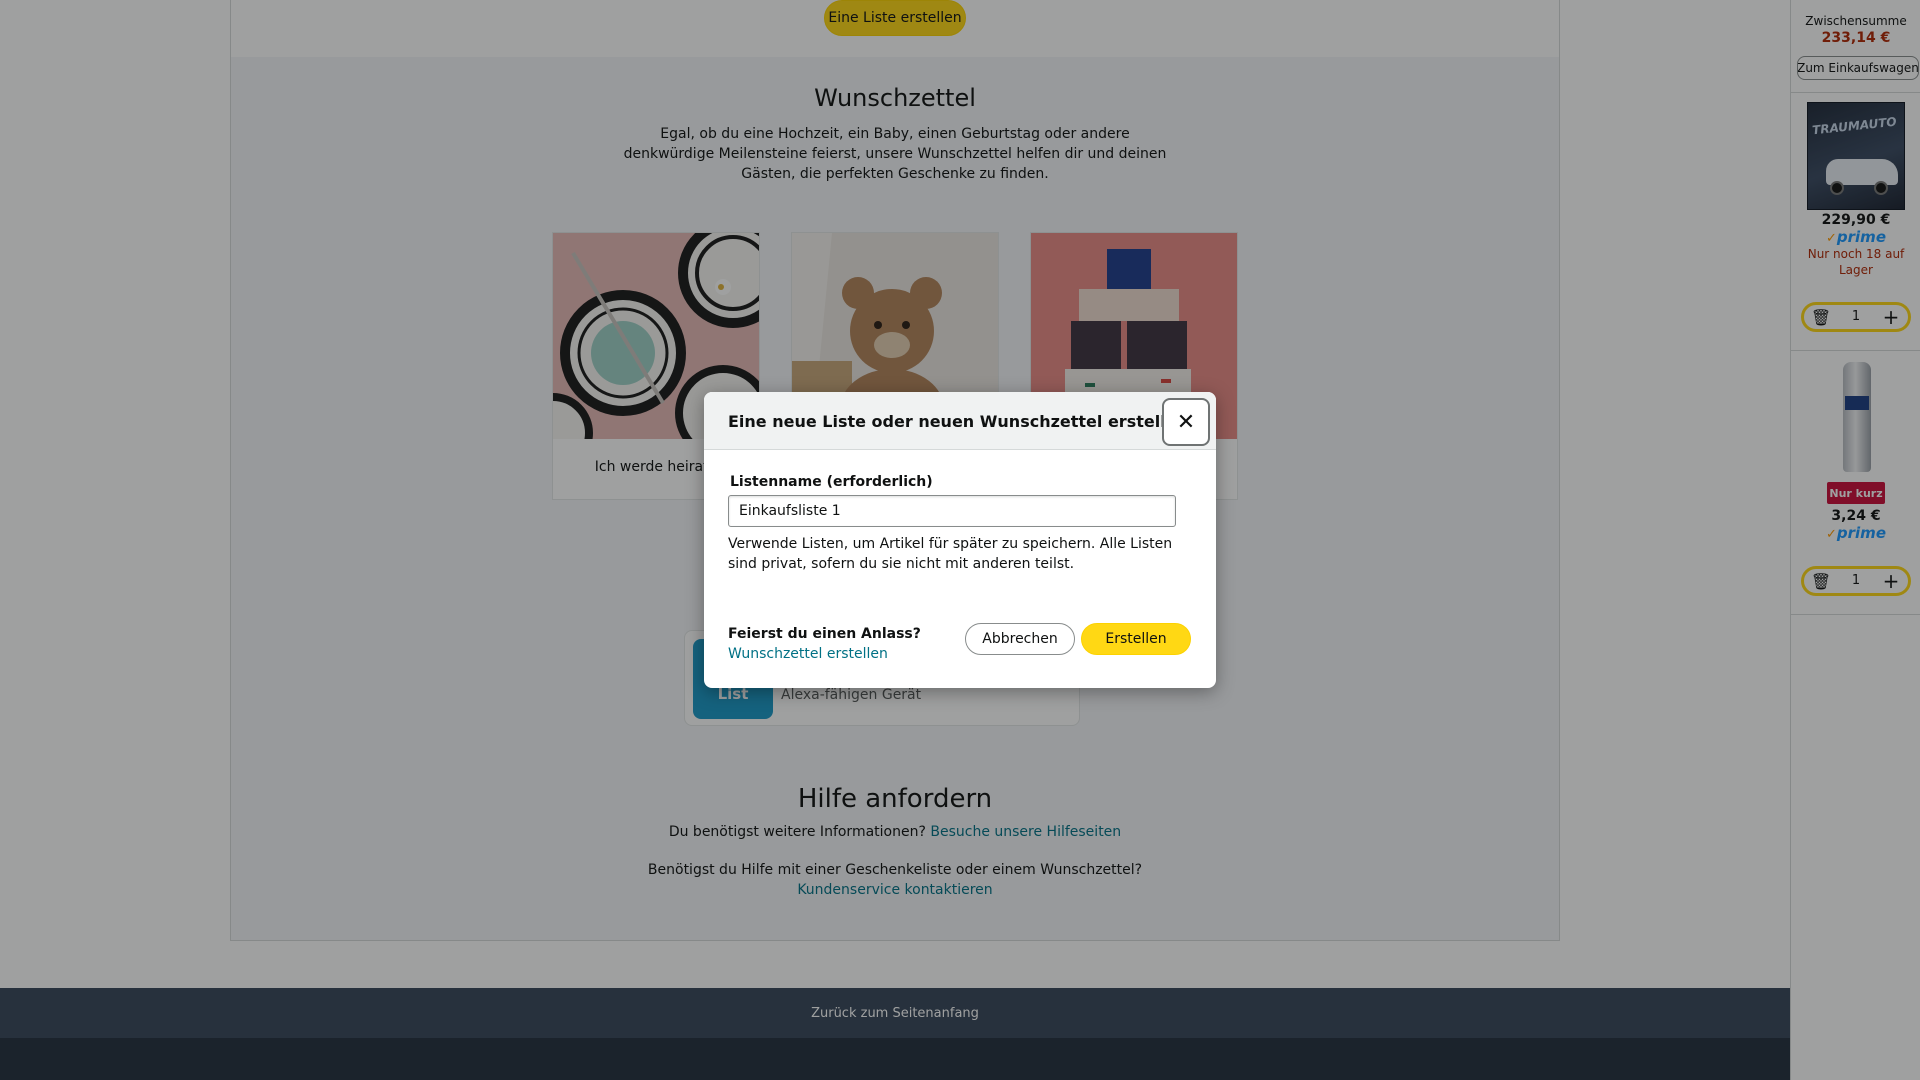 Image resolution: width=1920 pixels, height=1080 pixels. What do you see at coordinates (831, 482) in the screenshot?
I see `list-name-label: Listenname (erforderlich)` at bounding box center [831, 482].